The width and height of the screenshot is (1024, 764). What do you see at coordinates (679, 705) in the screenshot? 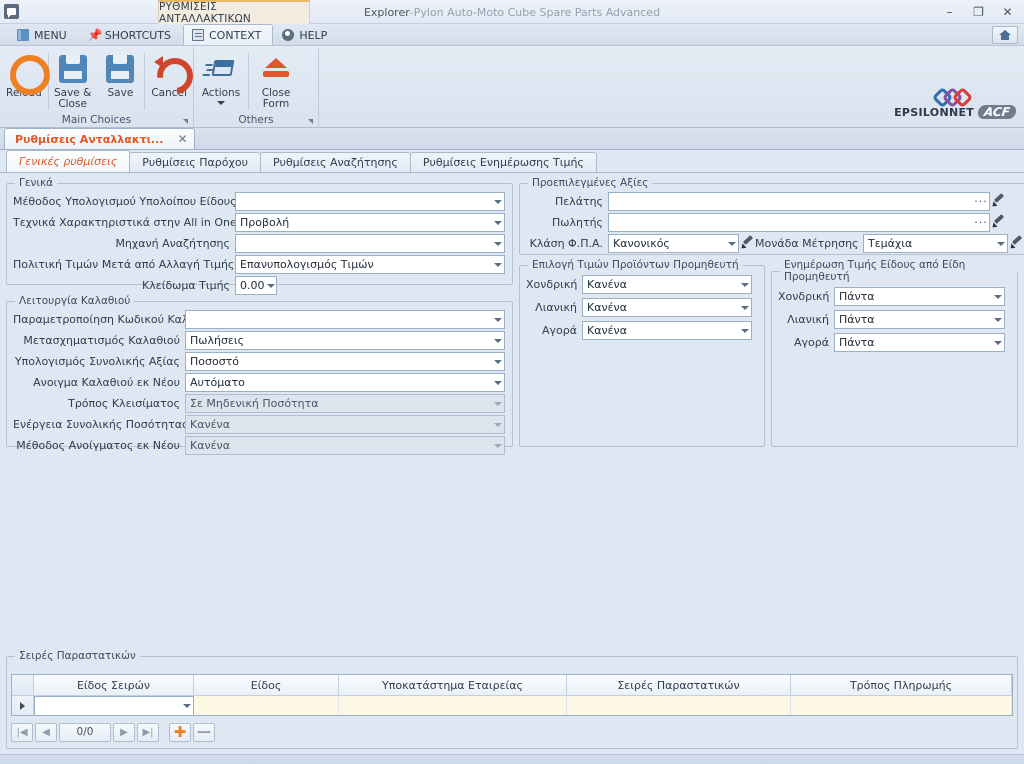
I see `cell-document-series` at bounding box center [679, 705].